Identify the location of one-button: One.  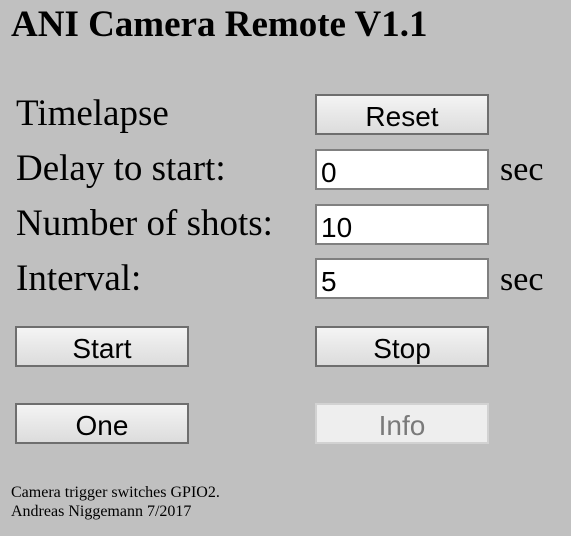
(102, 423).